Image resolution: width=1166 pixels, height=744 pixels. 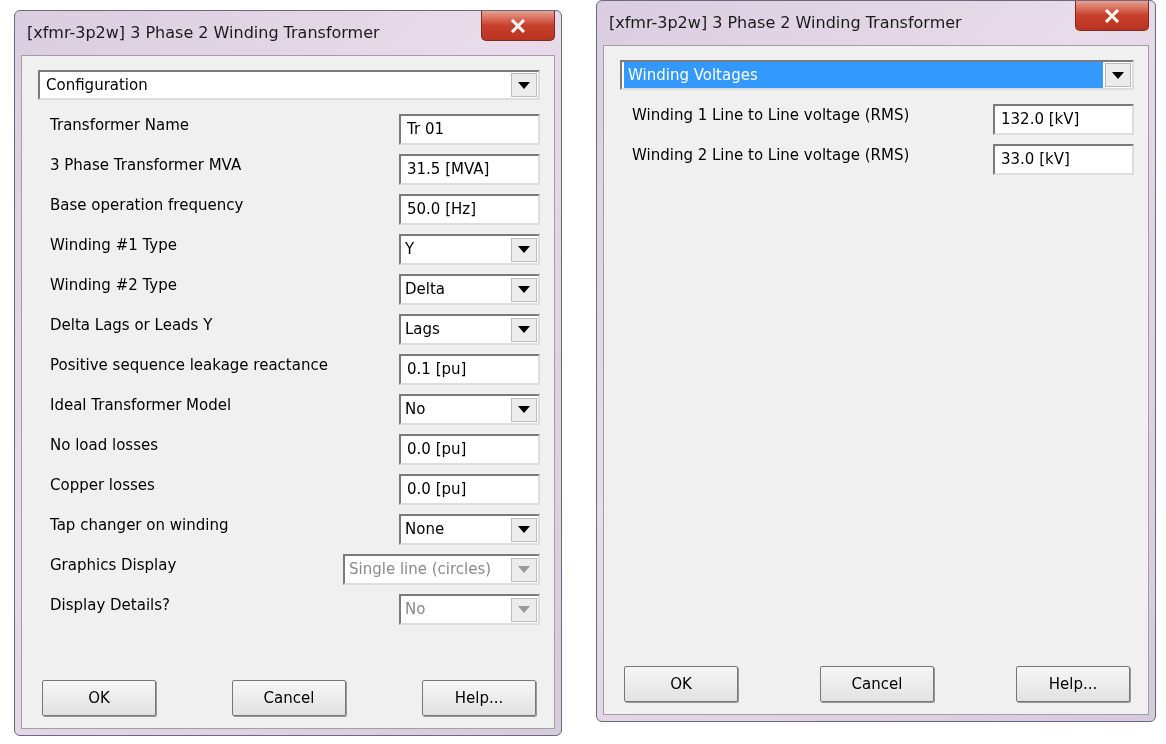 I want to click on field-label: Winding 1 Line to Line voltage (RMS), so click(x=771, y=115).